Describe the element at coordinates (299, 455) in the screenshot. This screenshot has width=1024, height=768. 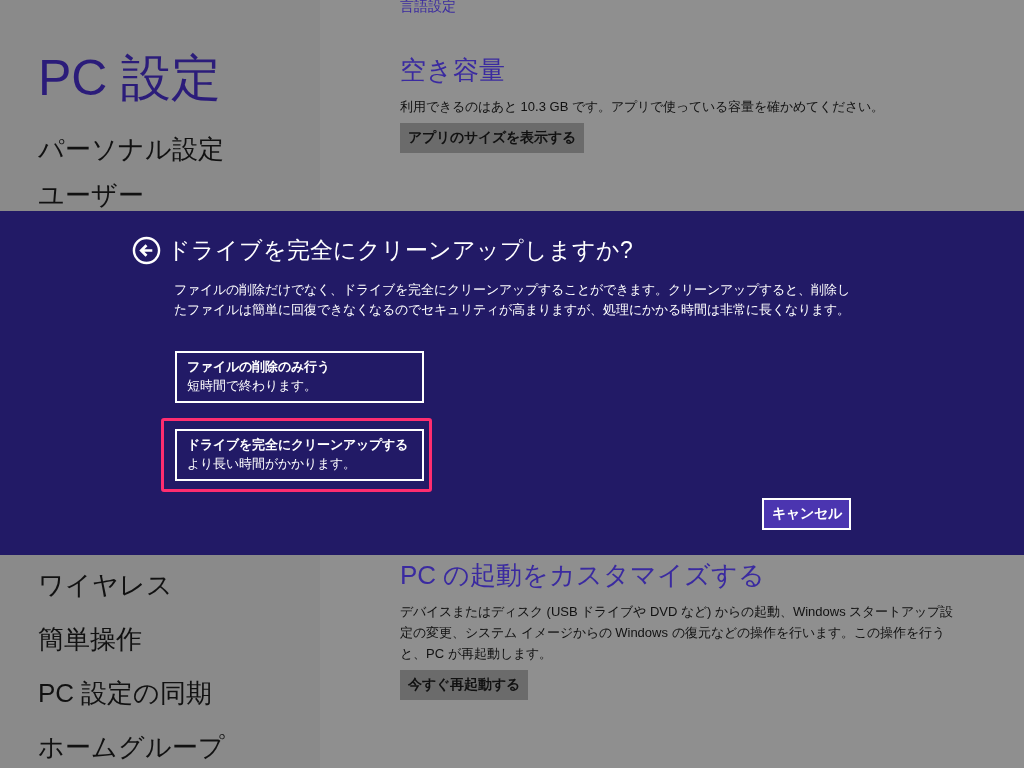
I see `option-button: ドライブを完全にクリーンアップする より長い時間がかかります。` at that location.